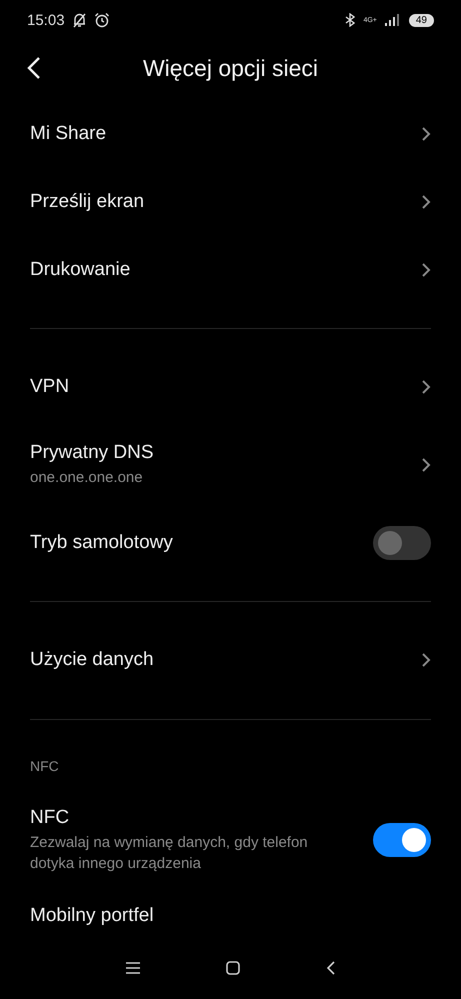  What do you see at coordinates (230, 387) in the screenshot?
I see `settings-item: VPN` at bounding box center [230, 387].